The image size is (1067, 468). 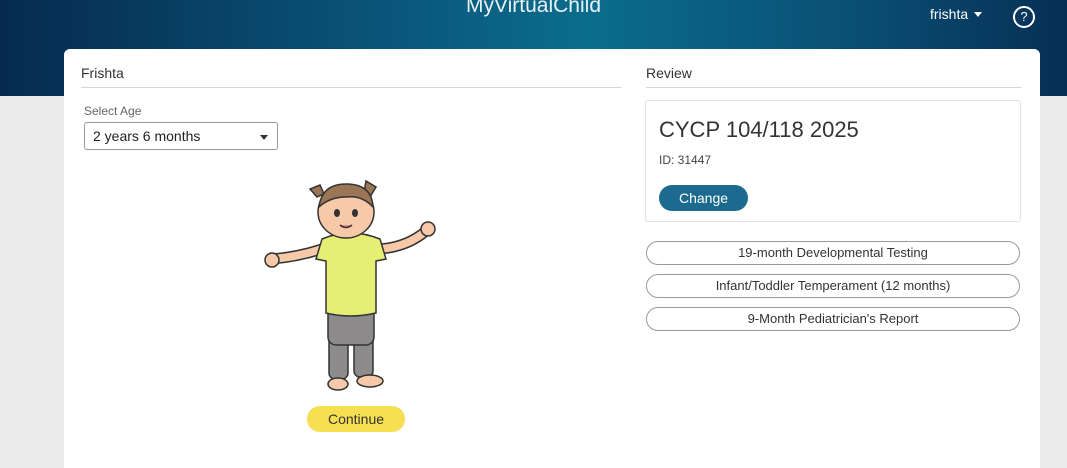 What do you see at coordinates (113, 111) in the screenshot?
I see `select-age-label: Select Age` at bounding box center [113, 111].